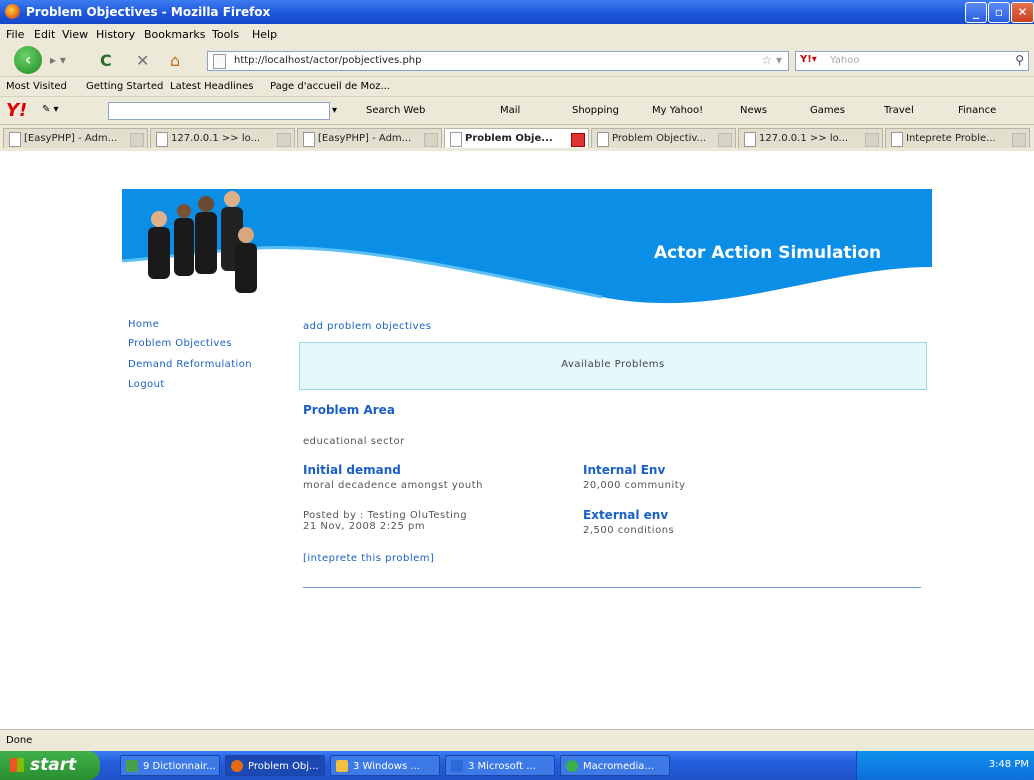  Describe the element at coordinates (148, 12) in the screenshot. I see `window-title: Problem Objectives - Mozilla Firefox` at that location.